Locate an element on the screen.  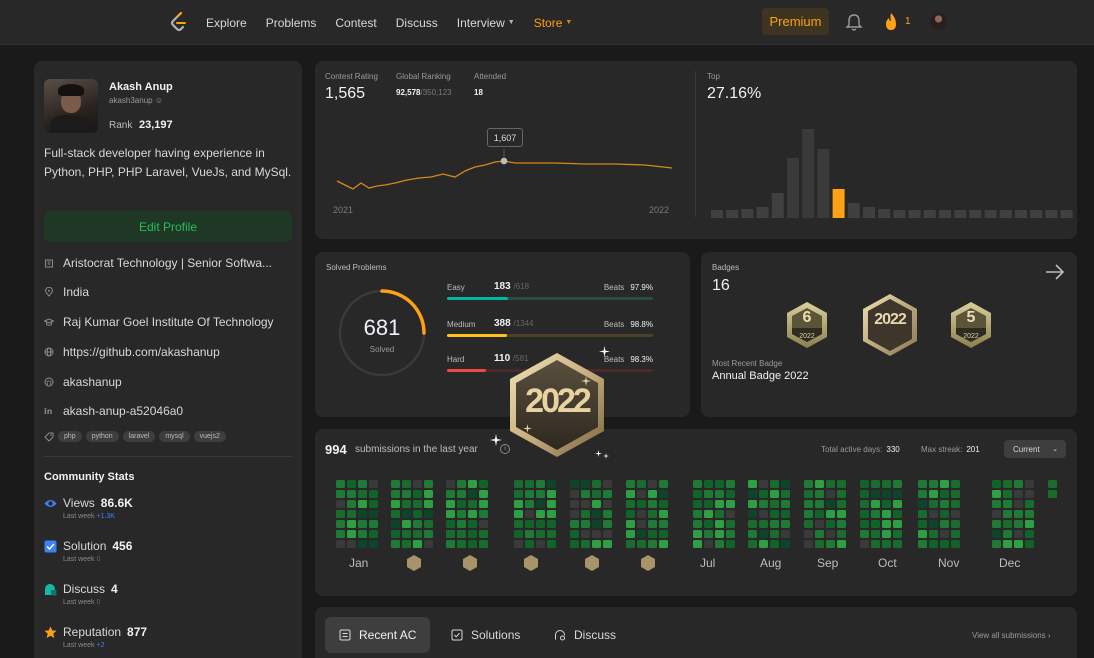
linkedin-link: akash-anup-a52046a0 is located at coordinates (123, 411).